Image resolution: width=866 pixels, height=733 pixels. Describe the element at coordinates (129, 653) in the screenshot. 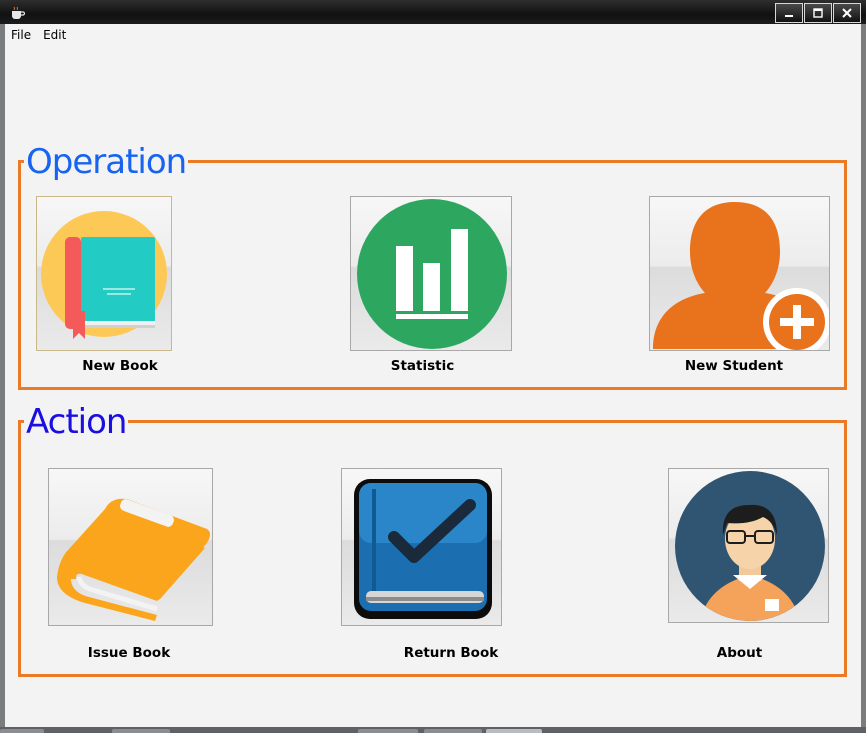

I see `issue-book-label: Issue Book` at that location.